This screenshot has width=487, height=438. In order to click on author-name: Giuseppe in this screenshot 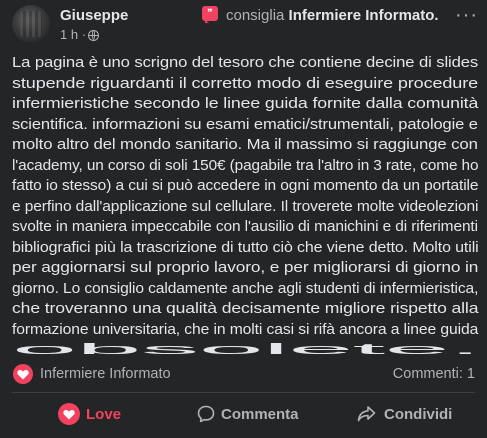, I will do `click(94, 15)`.